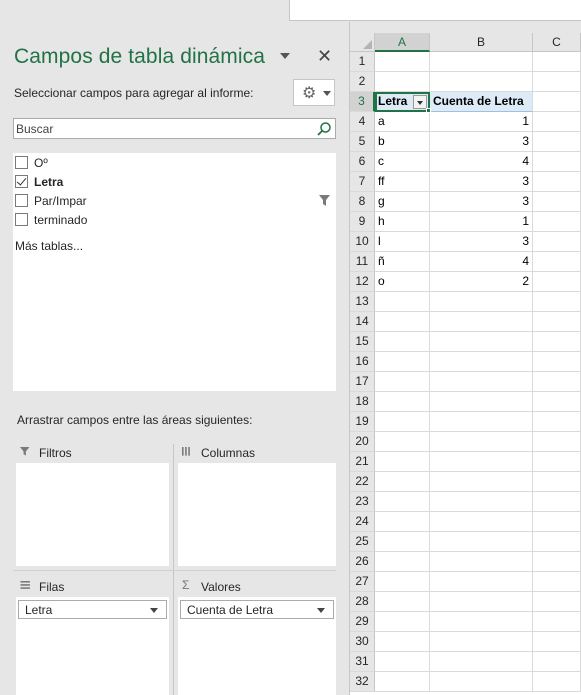 Image resolution: width=581 pixels, height=695 pixels. What do you see at coordinates (481, 42) in the screenshot?
I see `column-header: B` at bounding box center [481, 42].